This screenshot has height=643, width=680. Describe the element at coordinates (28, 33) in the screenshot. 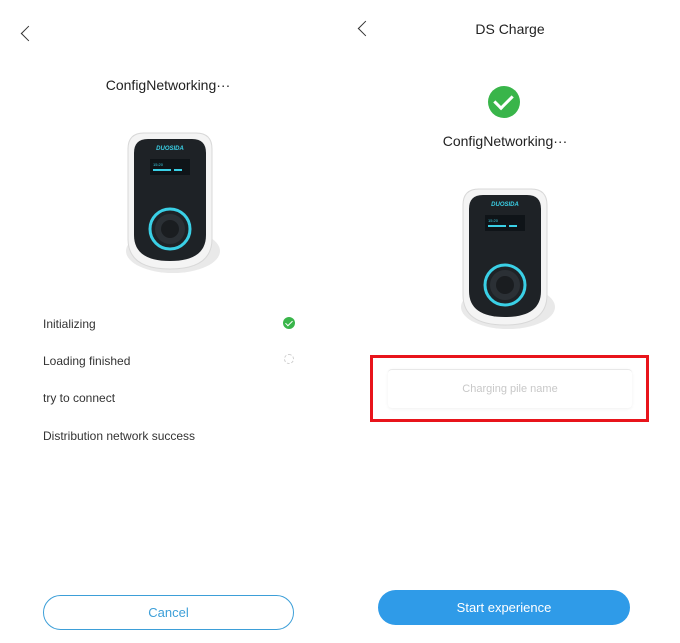

I see `back-chevron-icon` at that location.